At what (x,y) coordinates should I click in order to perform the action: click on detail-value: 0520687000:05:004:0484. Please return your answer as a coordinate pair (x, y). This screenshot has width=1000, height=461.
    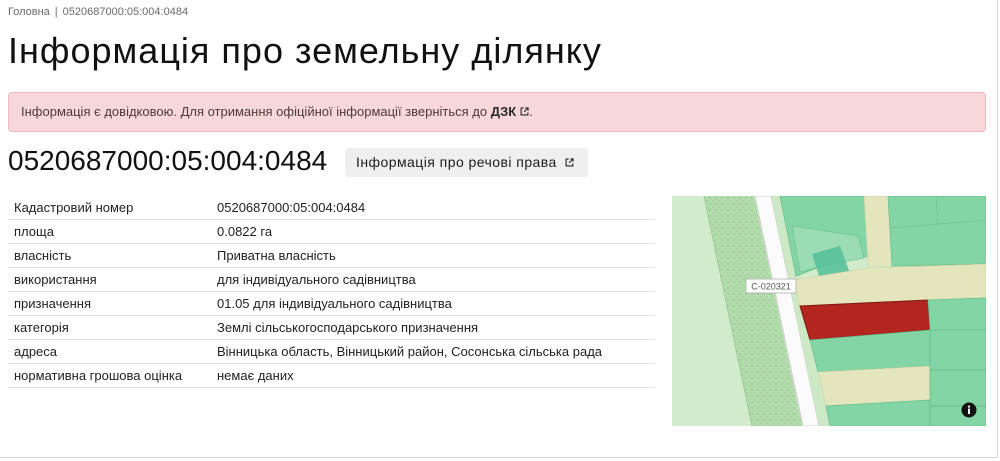
    Looking at the image, I should click on (436, 208).